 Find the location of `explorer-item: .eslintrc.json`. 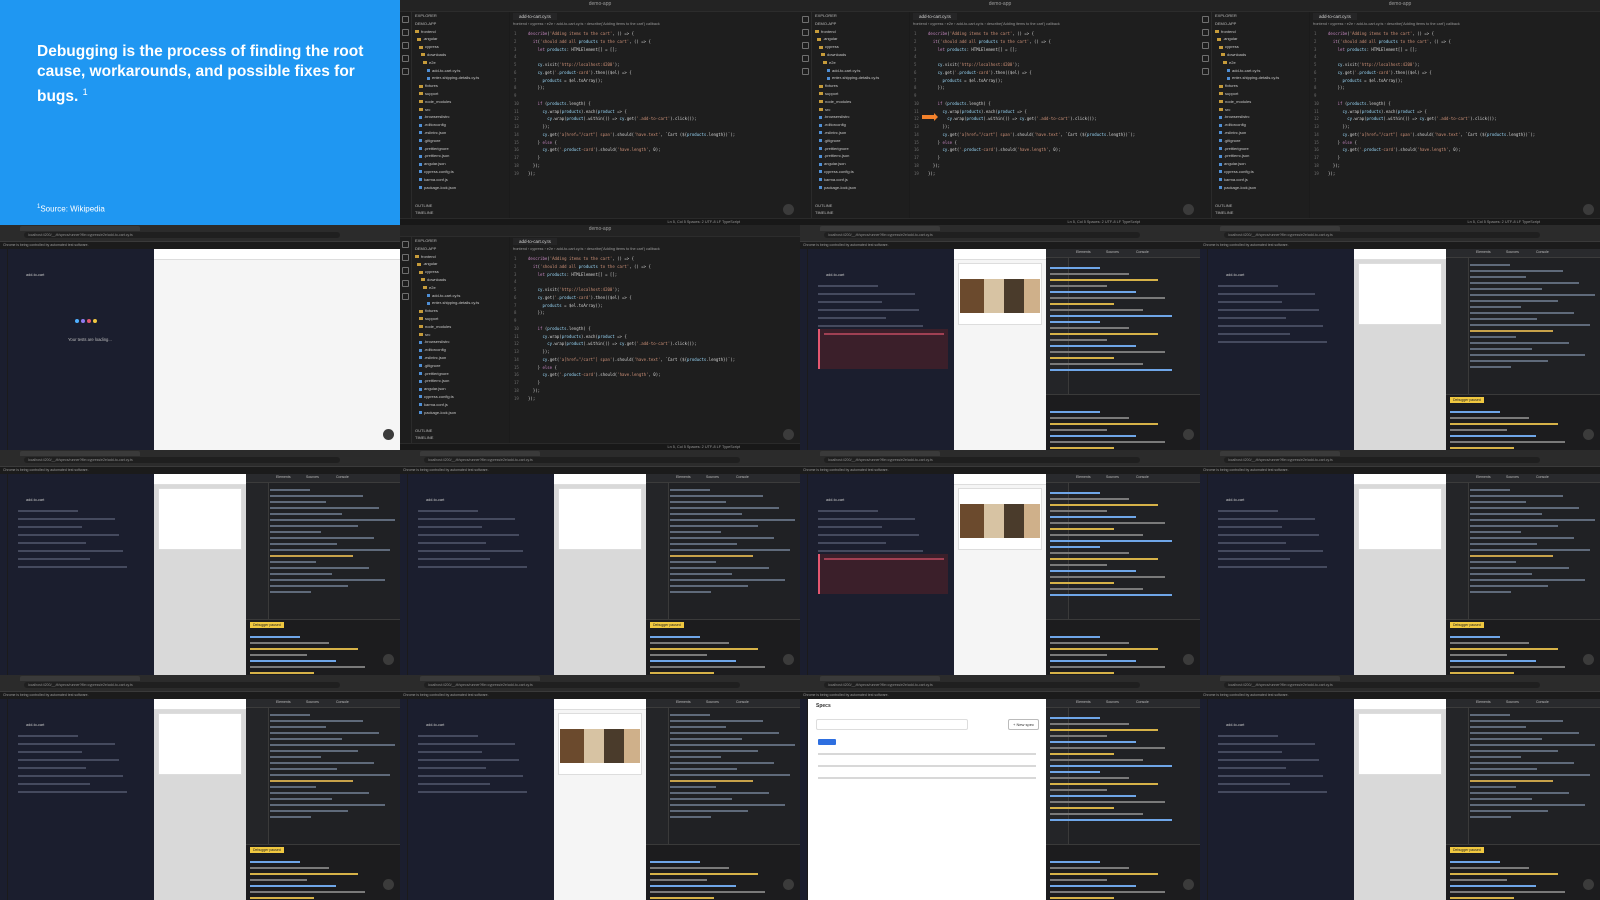

explorer-item: .eslintrc.json is located at coordinates (862, 133).